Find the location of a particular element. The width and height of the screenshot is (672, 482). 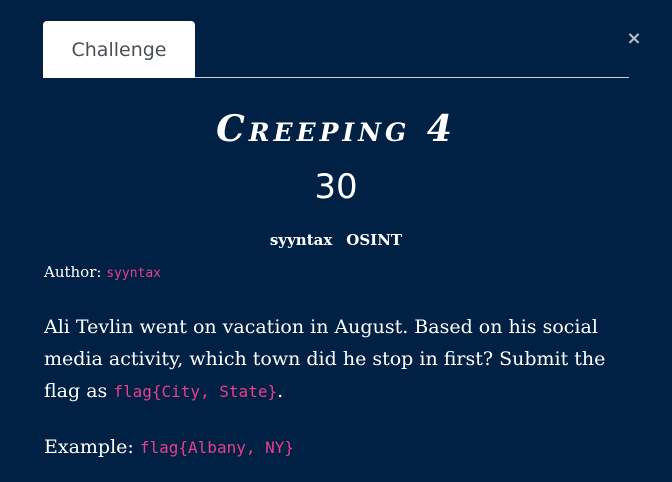

challenge-title: Creeping 4 is located at coordinates (336, 129).